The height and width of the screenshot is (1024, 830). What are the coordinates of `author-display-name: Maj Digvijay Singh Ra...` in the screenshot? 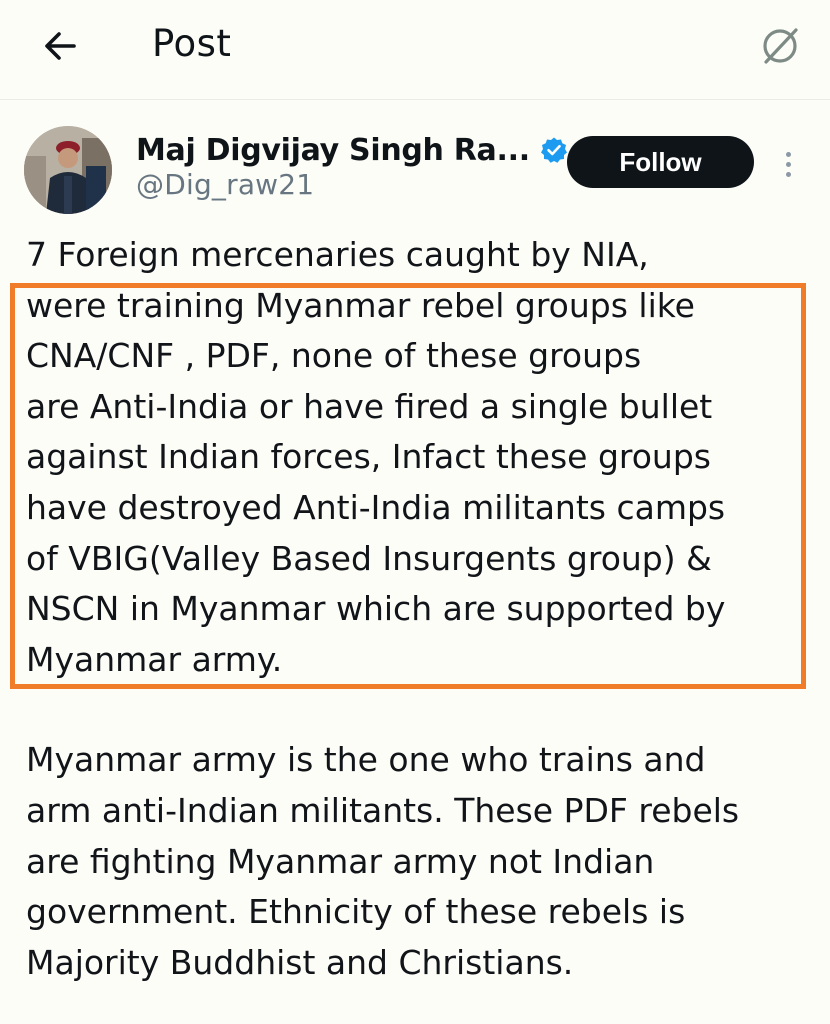 It's located at (333, 150).